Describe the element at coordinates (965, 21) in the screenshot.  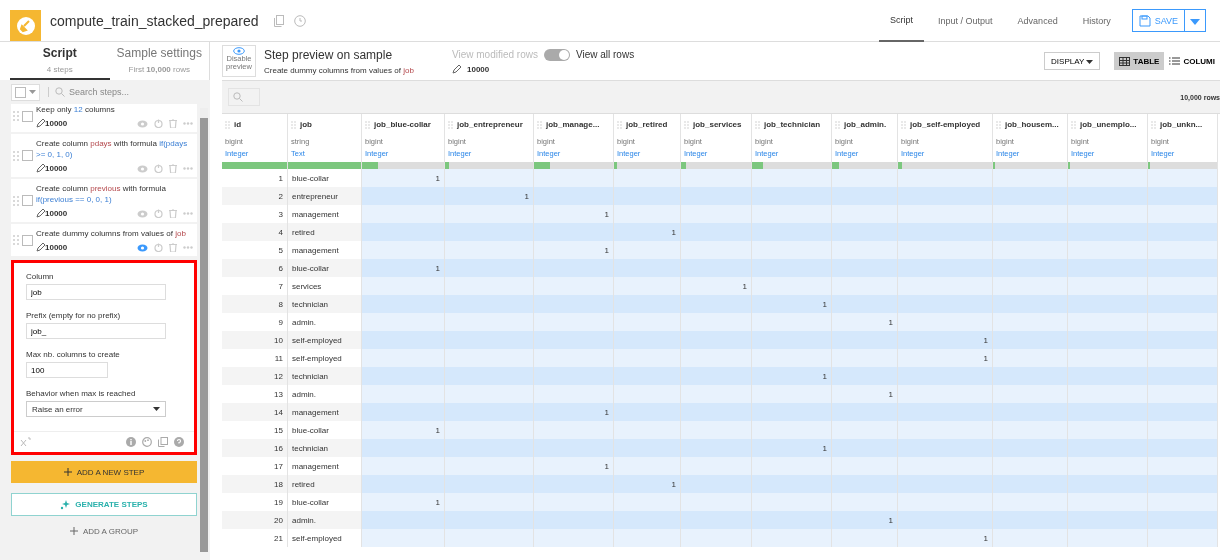
I see `header-tab: Input / Output` at that location.